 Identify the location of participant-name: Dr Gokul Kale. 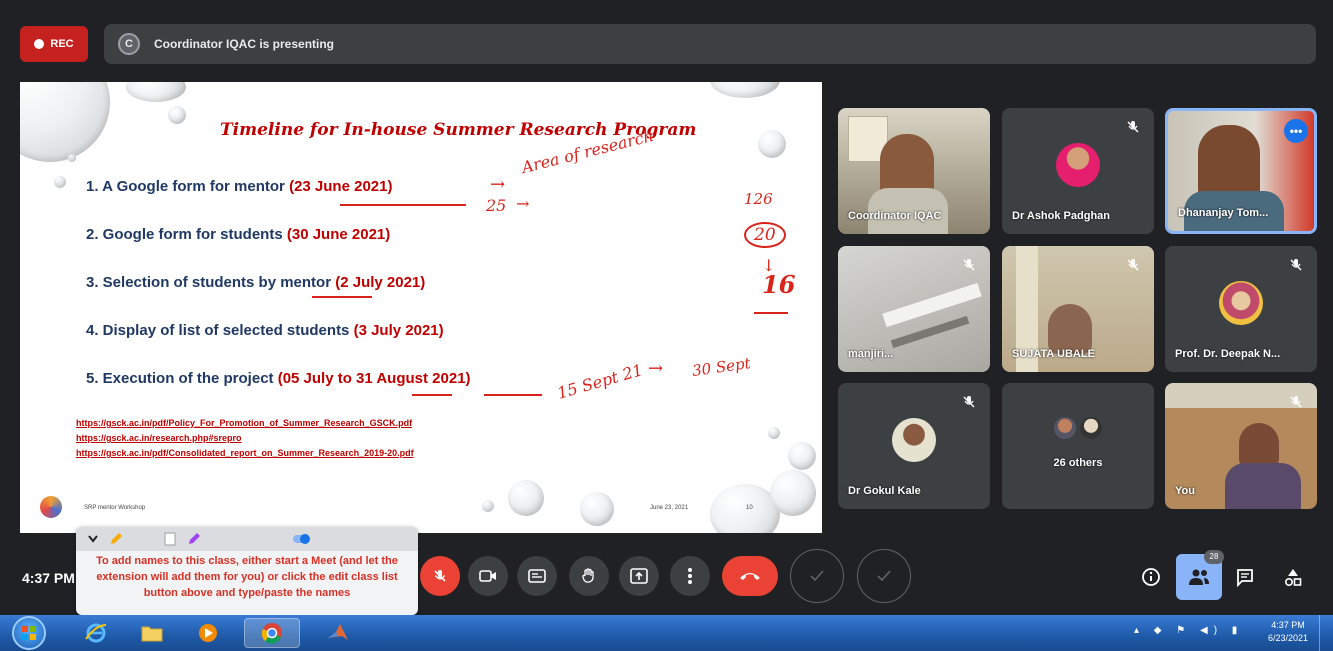
(884, 491).